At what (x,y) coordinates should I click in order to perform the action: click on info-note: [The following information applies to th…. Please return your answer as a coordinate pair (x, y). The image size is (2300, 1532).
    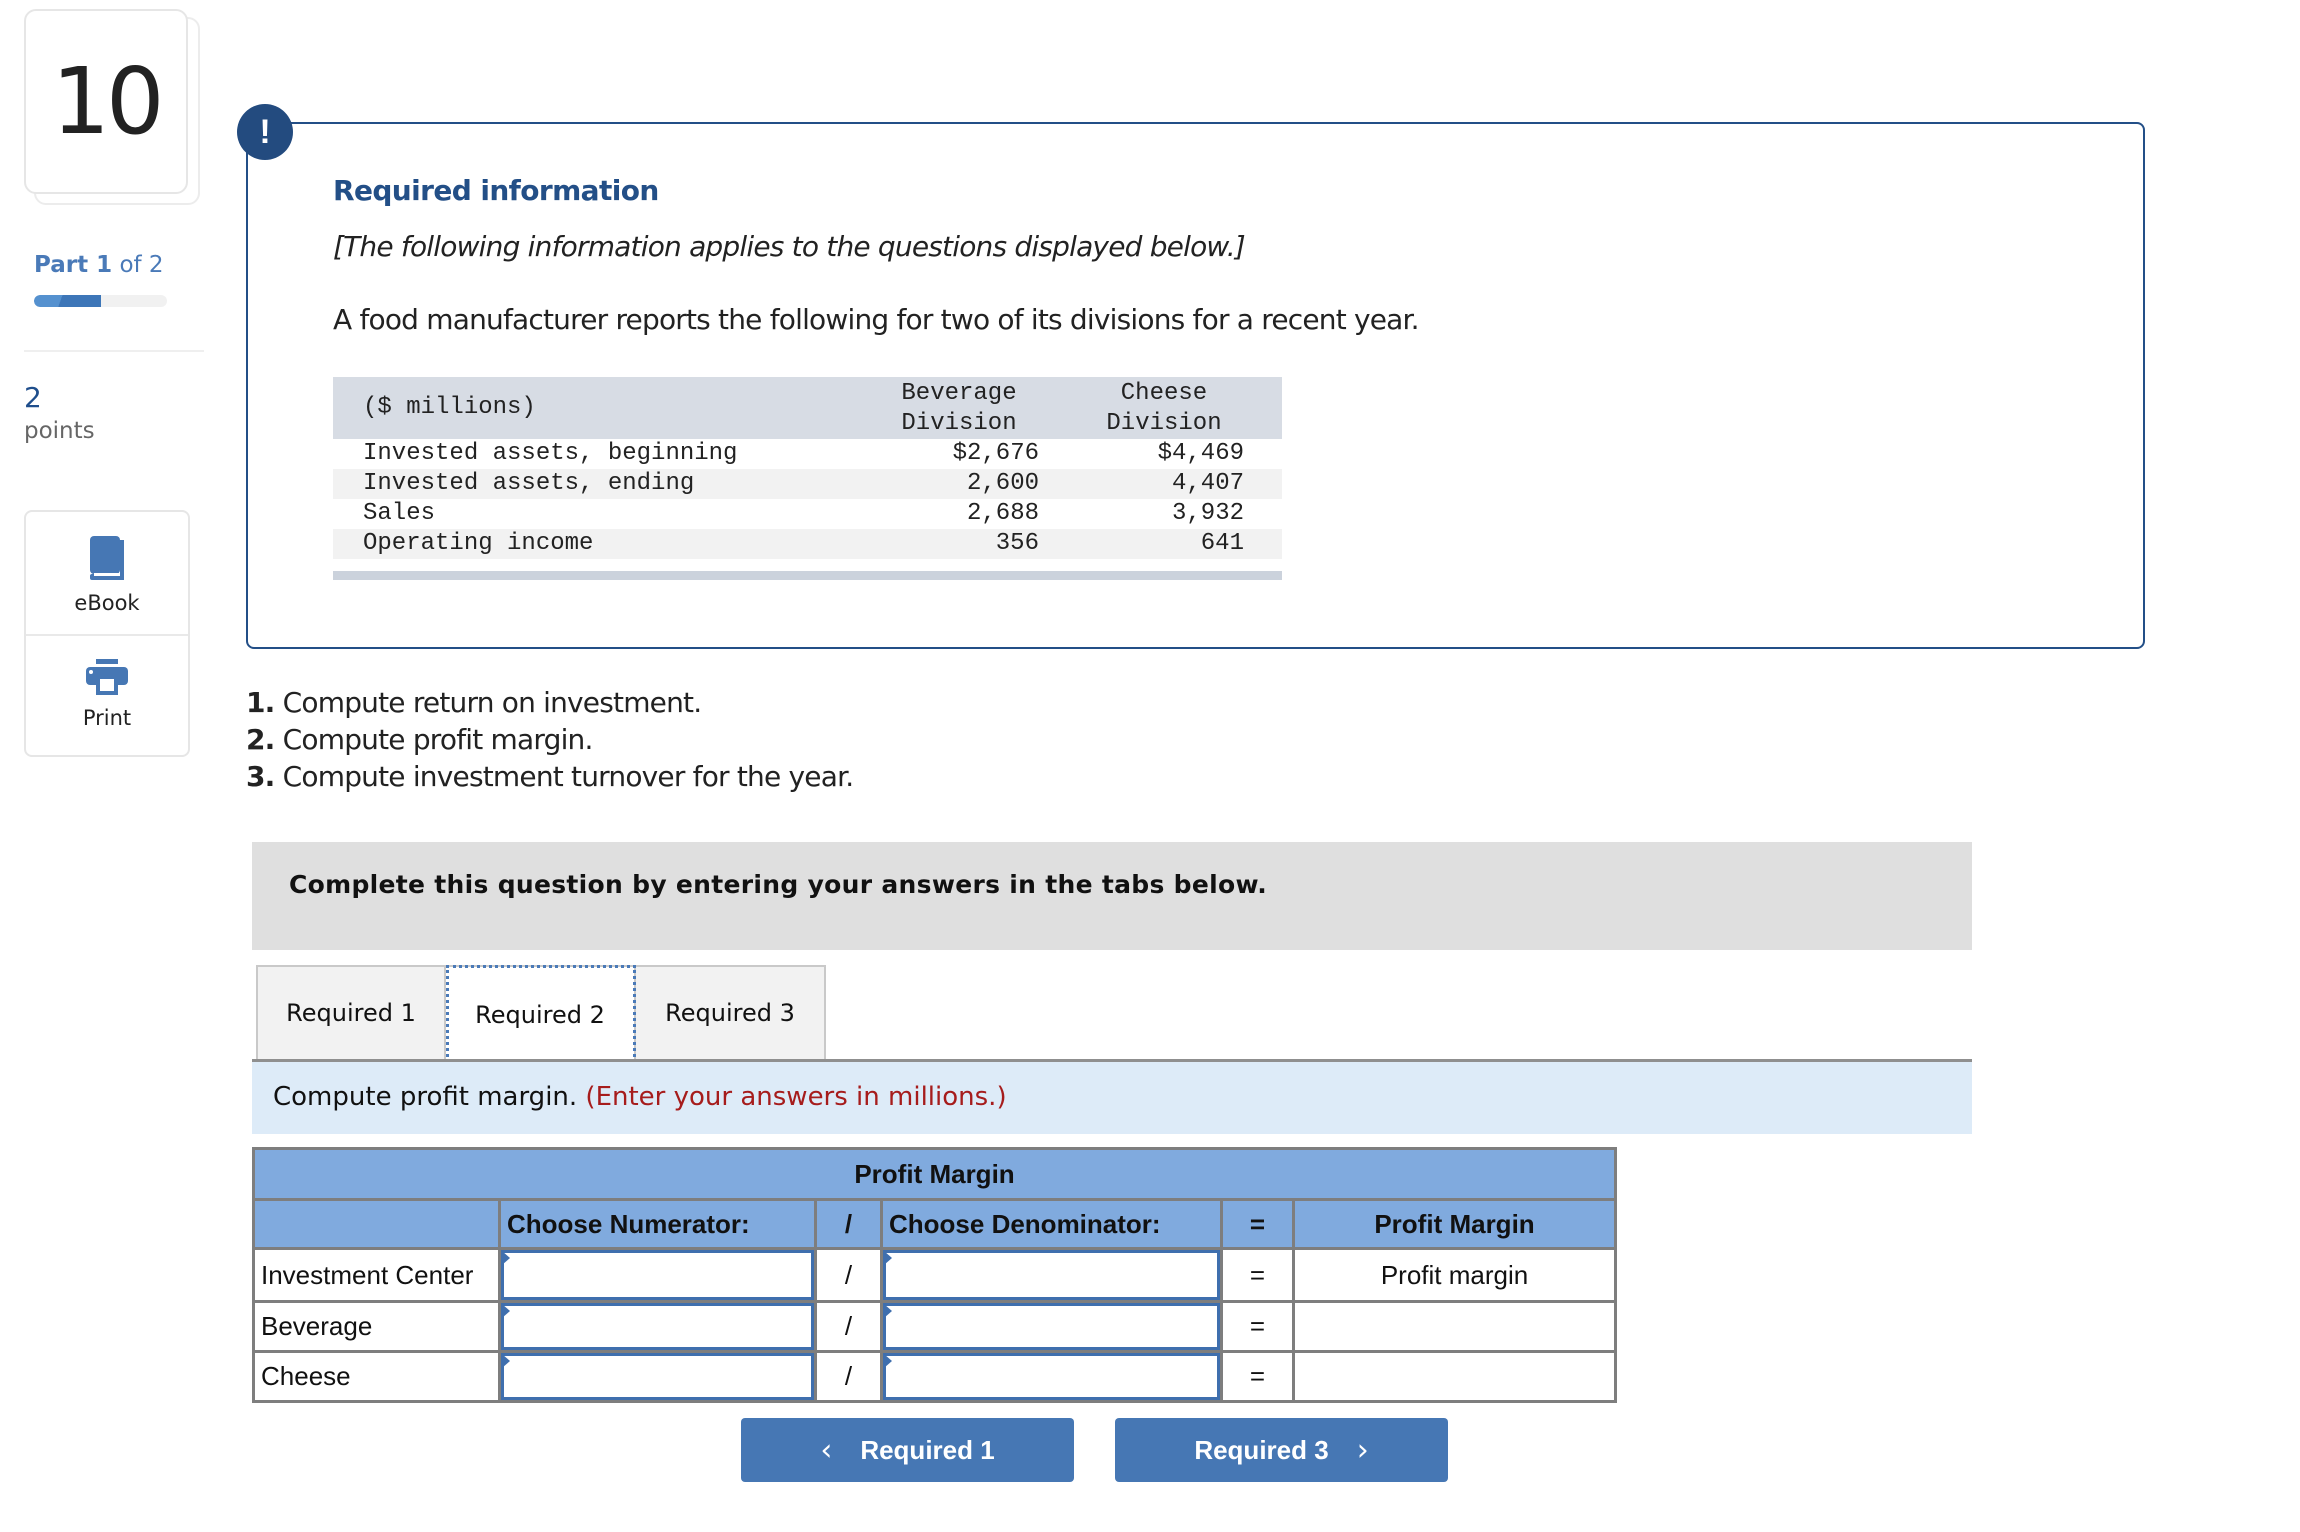
    Looking at the image, I should click on (789, 246).